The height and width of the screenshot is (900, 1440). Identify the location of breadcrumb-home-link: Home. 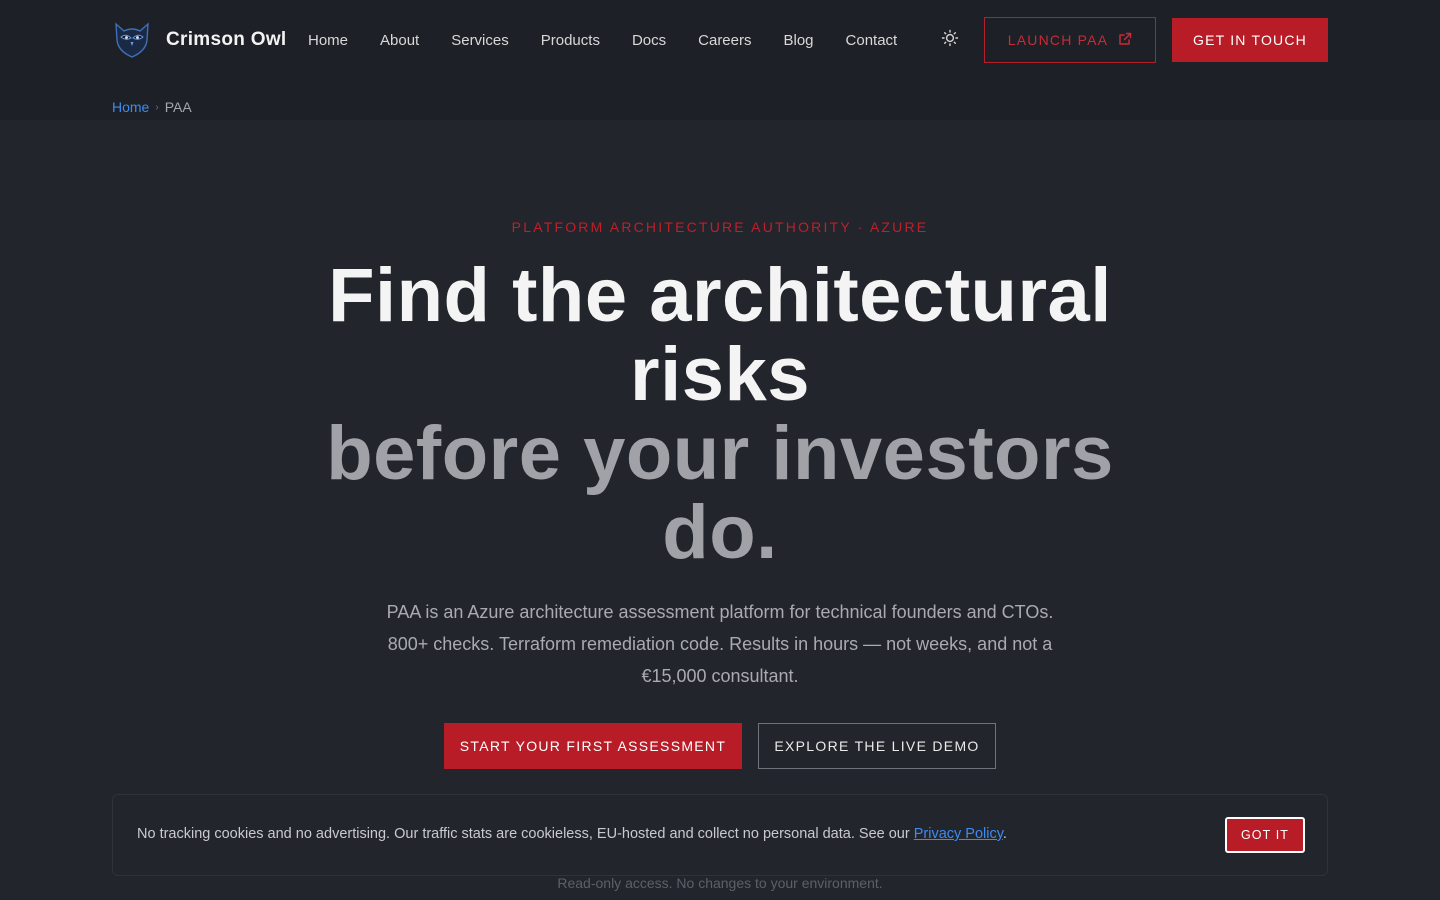
(130, 107).